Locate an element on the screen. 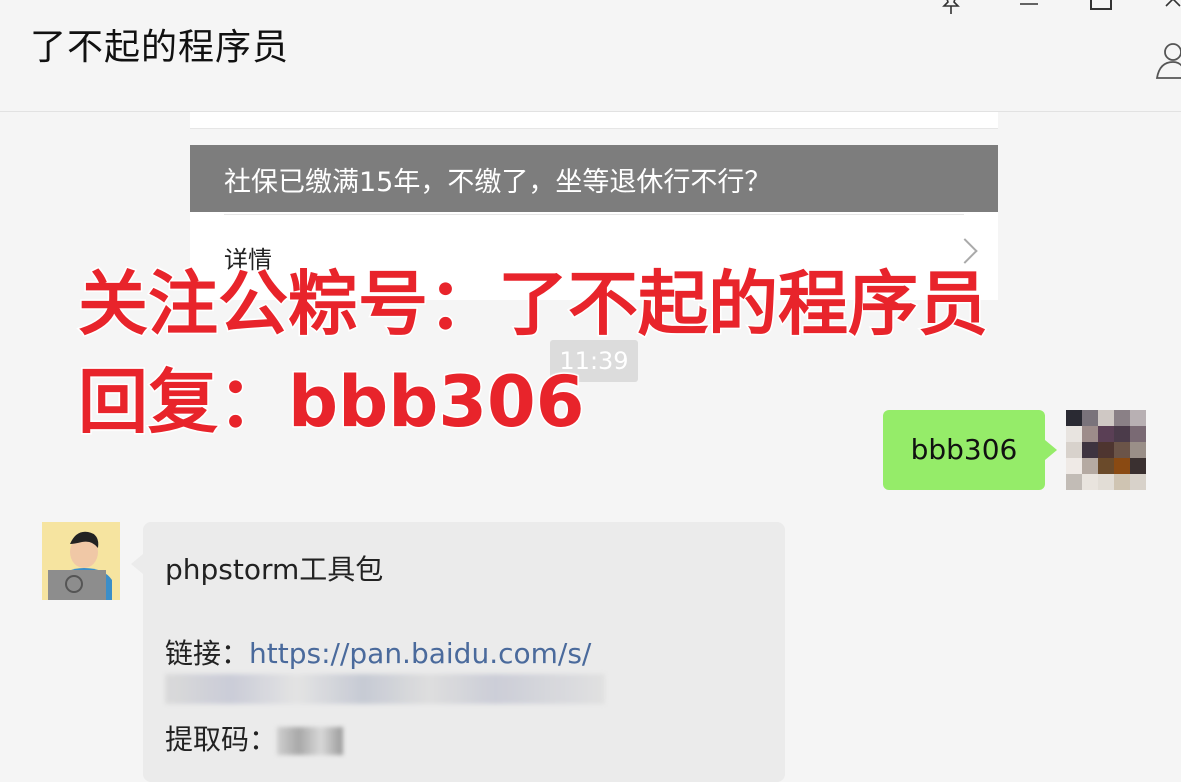 The height and width of the screenshot is (782, 1181). contact-avatar is located at coordinates (81, 561).